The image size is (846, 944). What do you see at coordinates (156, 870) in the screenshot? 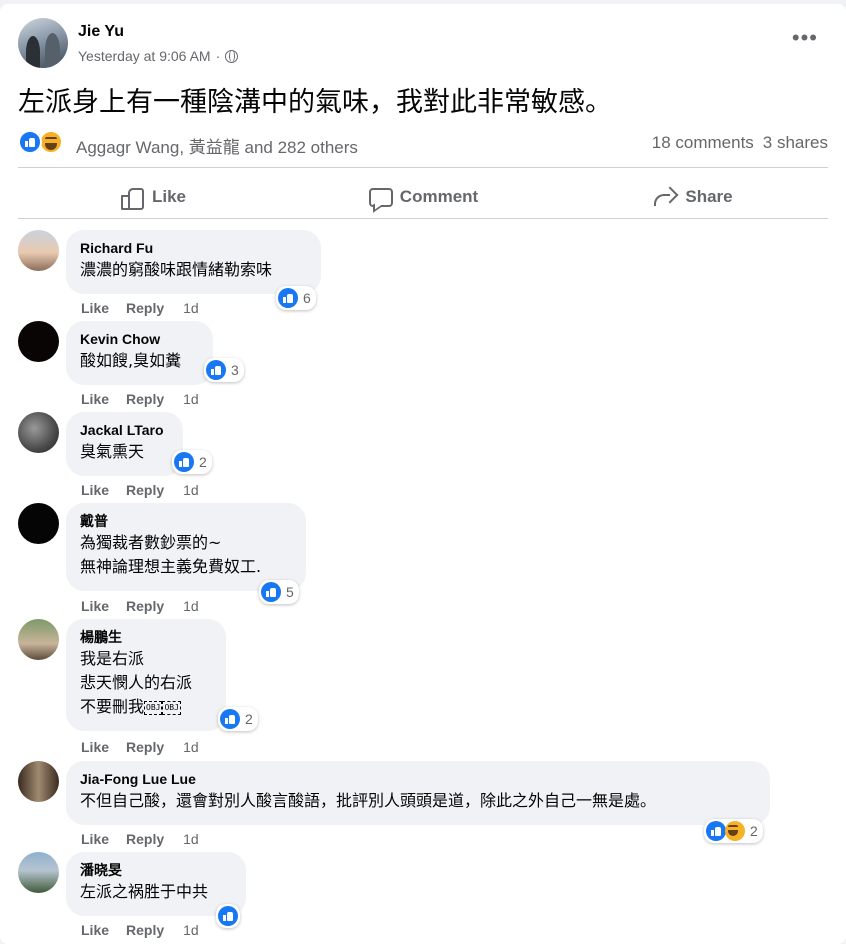
I see `commenter-name: 潘晓旻` at bounding box center [156, 870].